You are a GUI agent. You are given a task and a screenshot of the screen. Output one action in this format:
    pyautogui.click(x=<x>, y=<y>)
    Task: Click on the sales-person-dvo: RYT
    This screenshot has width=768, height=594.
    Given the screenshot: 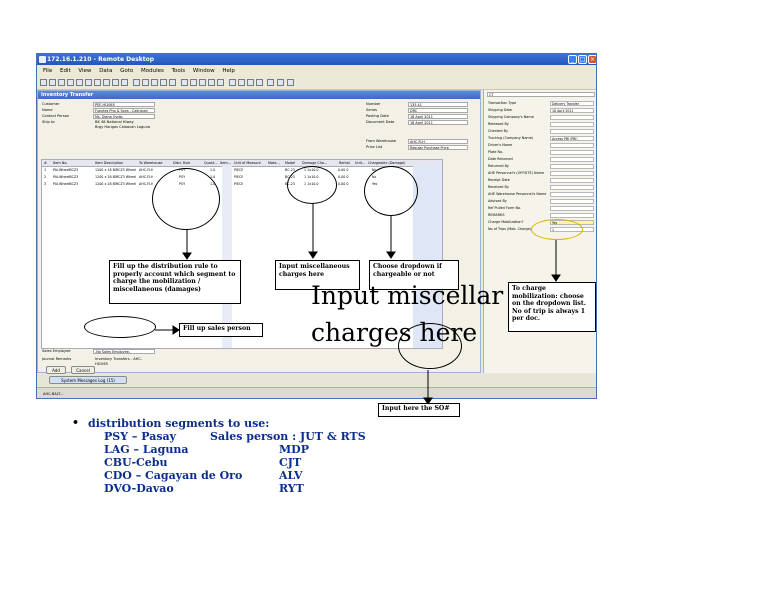 What is the action you would take?
    pyautogui.click(x=291, y=488)
    